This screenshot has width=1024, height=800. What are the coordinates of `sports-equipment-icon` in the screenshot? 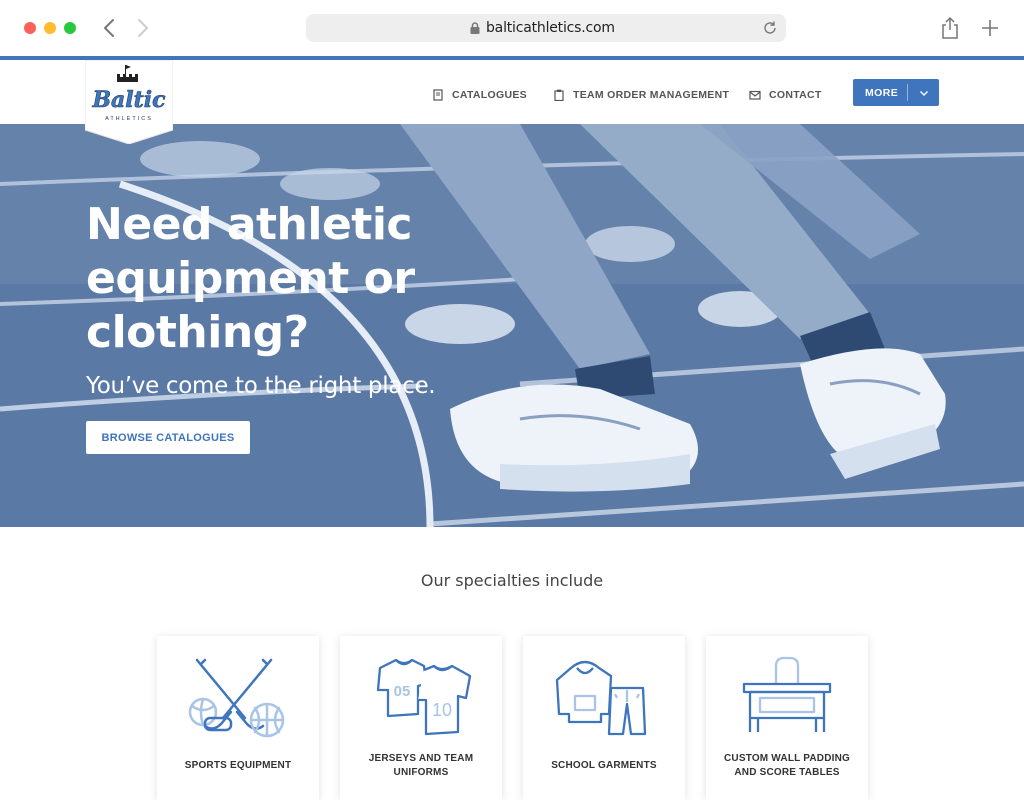 It's located at (236, 698).